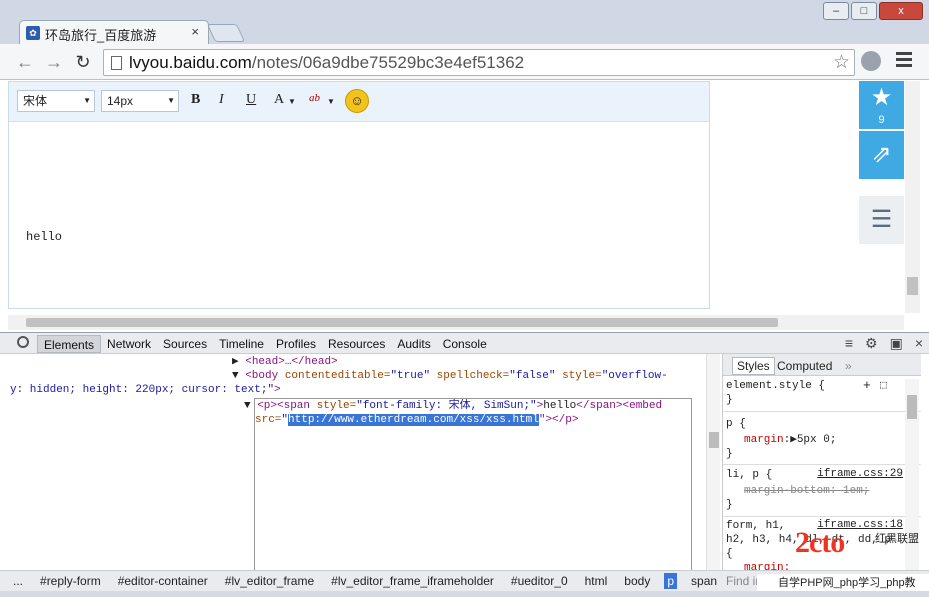 This screenshot has width=929, height=597. Describe the element at coordinates (241, 344) in the screenshot. I see `tab-timeline: Timeline` at that location.